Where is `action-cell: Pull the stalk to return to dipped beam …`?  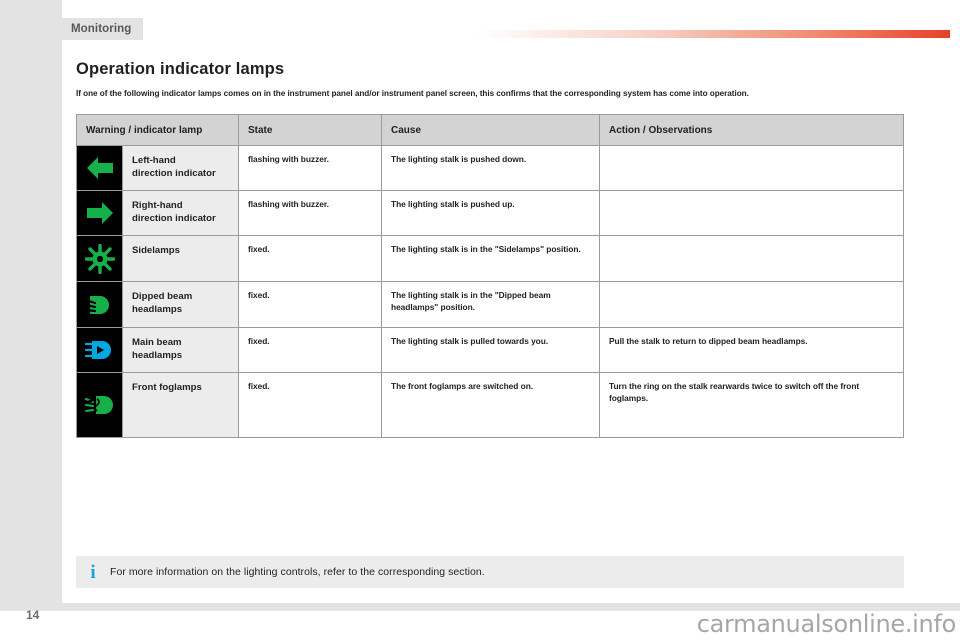 action-cell: Pull the stalk to return to dipped beam … is located at coordinates (708, 341).